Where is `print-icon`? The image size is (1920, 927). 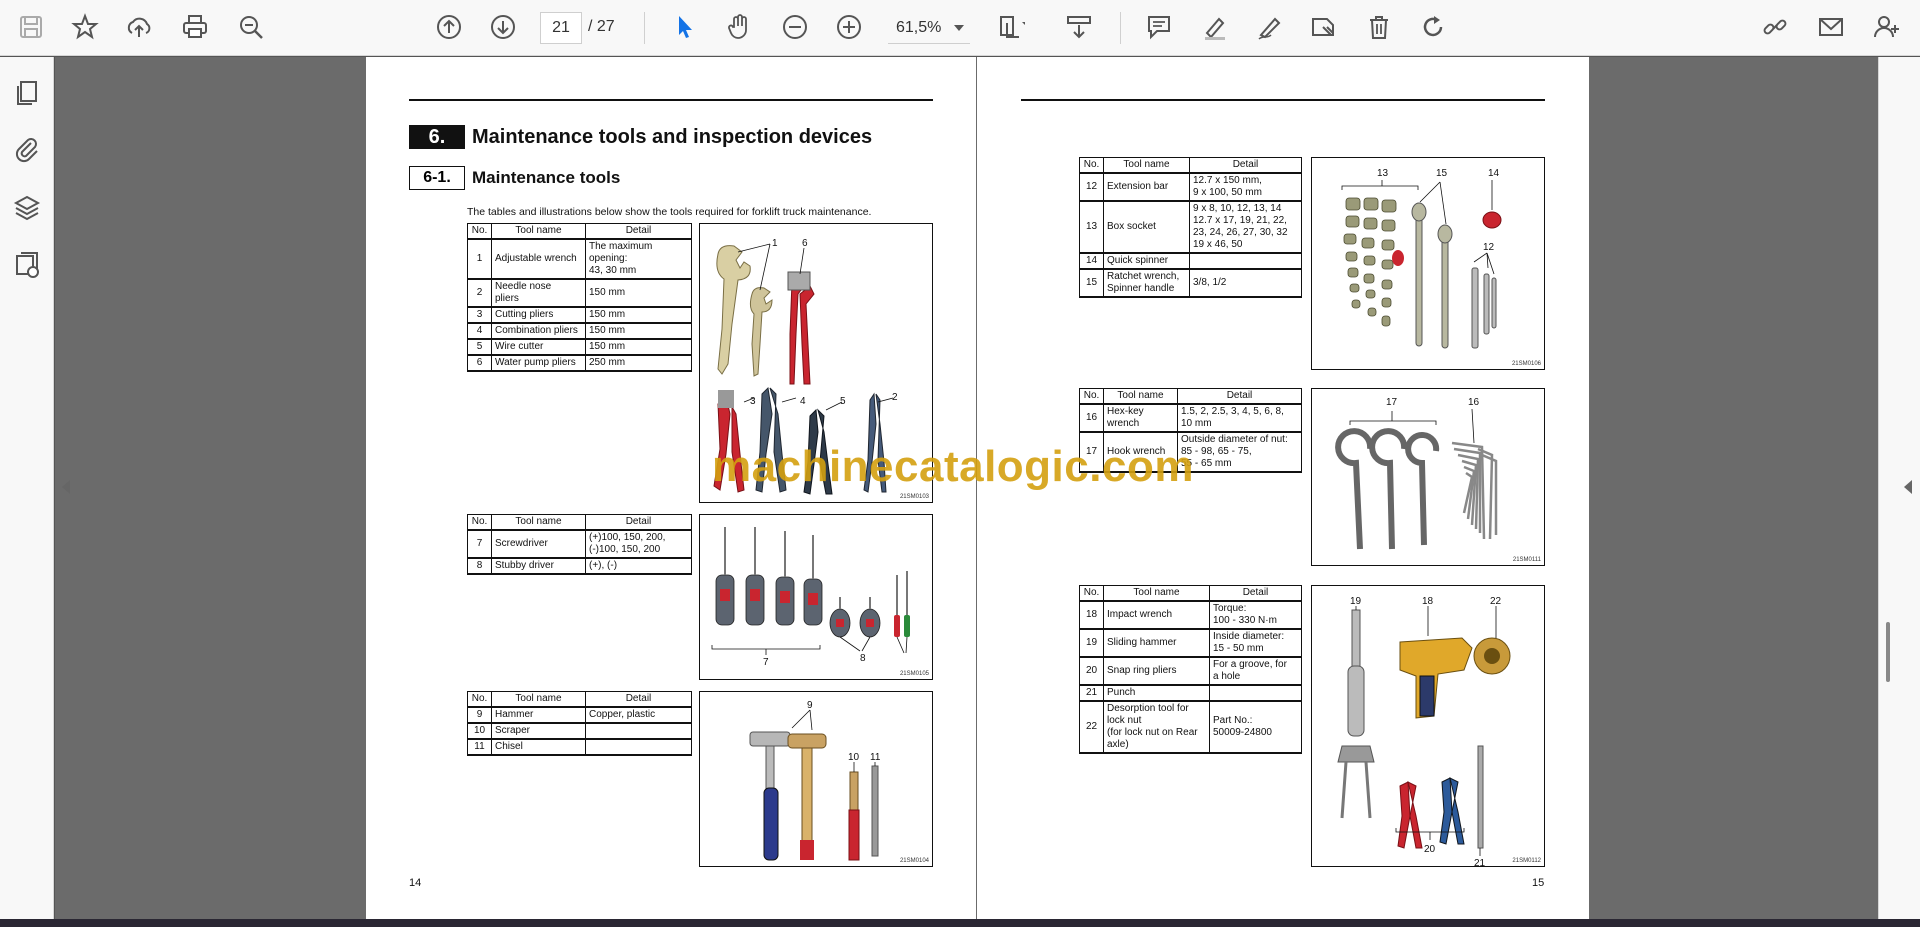
print-icon is located at coordinates (195, 27).